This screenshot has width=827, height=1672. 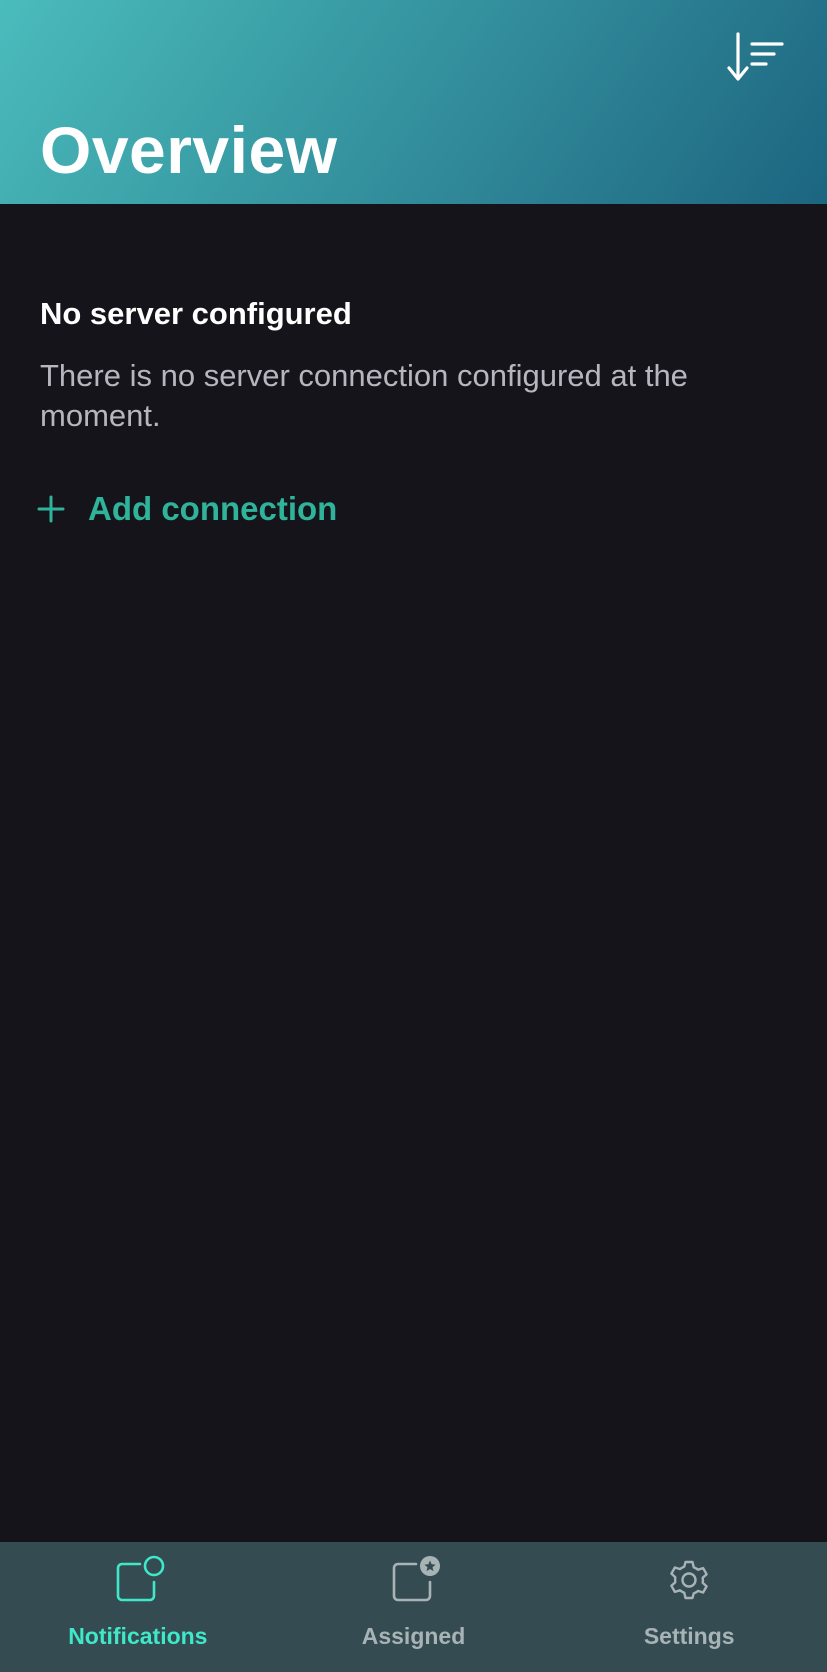 I want to click on nav-tab-notifications: Notifications, so click(x=138, y=1607).